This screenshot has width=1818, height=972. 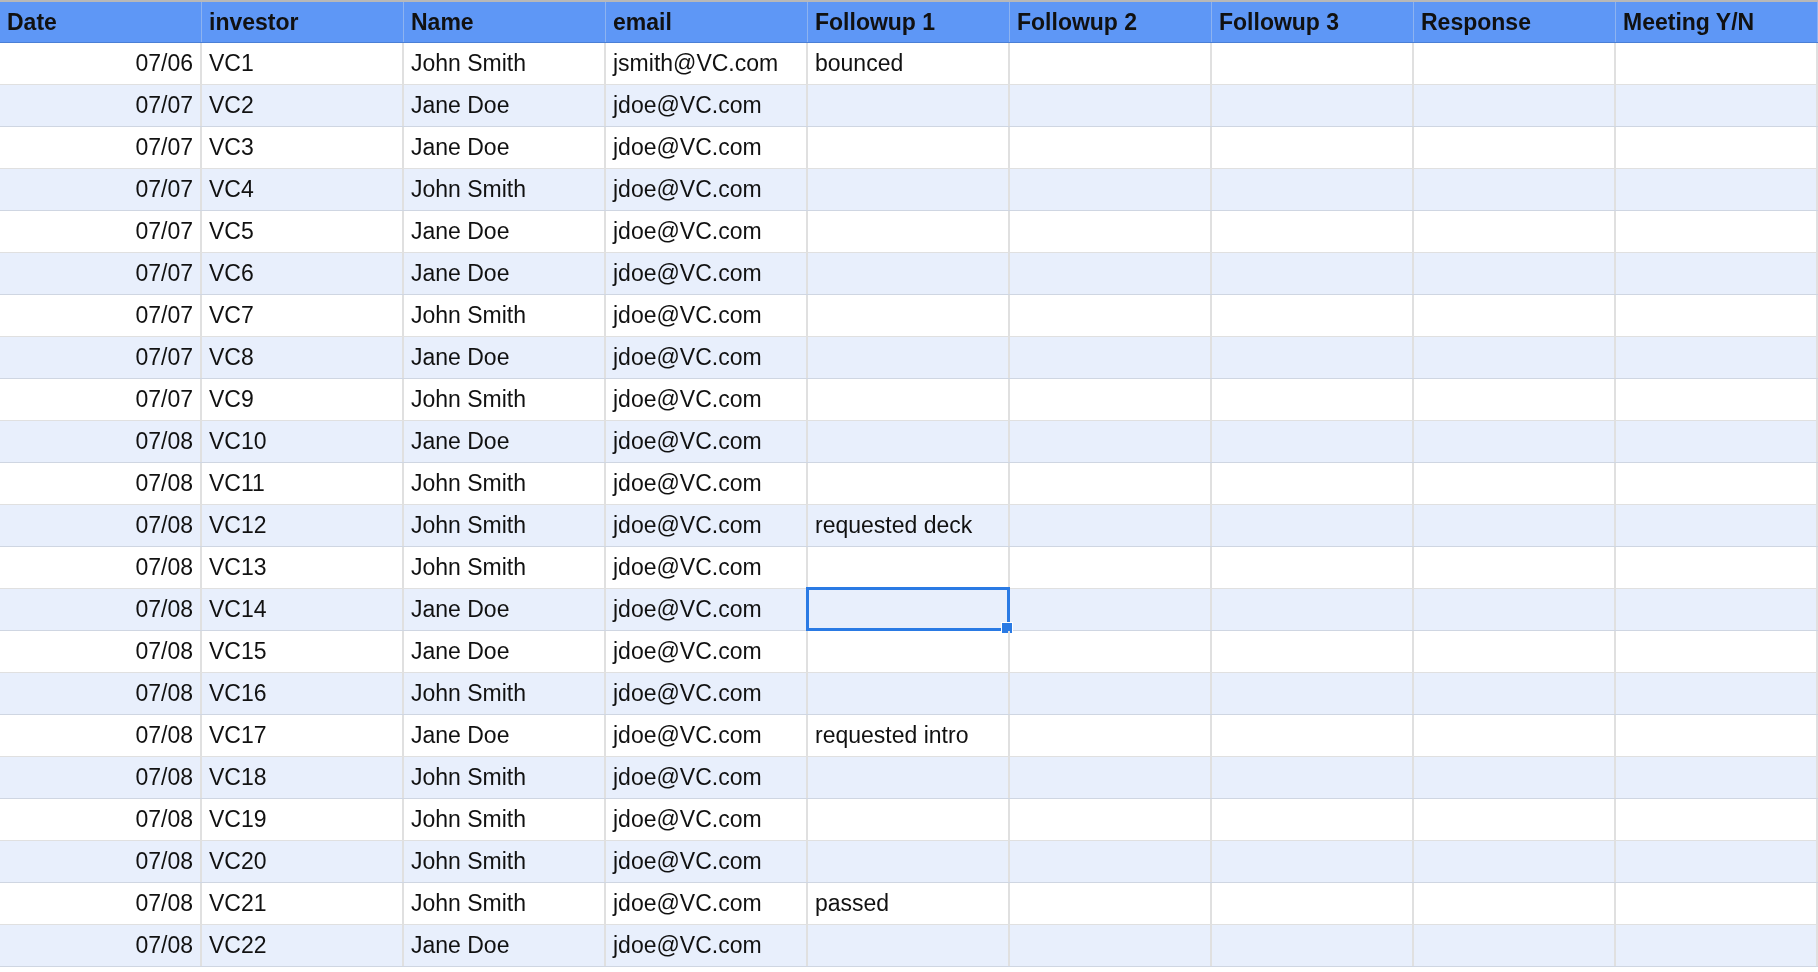 I want to click on column-header: Date, so click(x=101, y=22).